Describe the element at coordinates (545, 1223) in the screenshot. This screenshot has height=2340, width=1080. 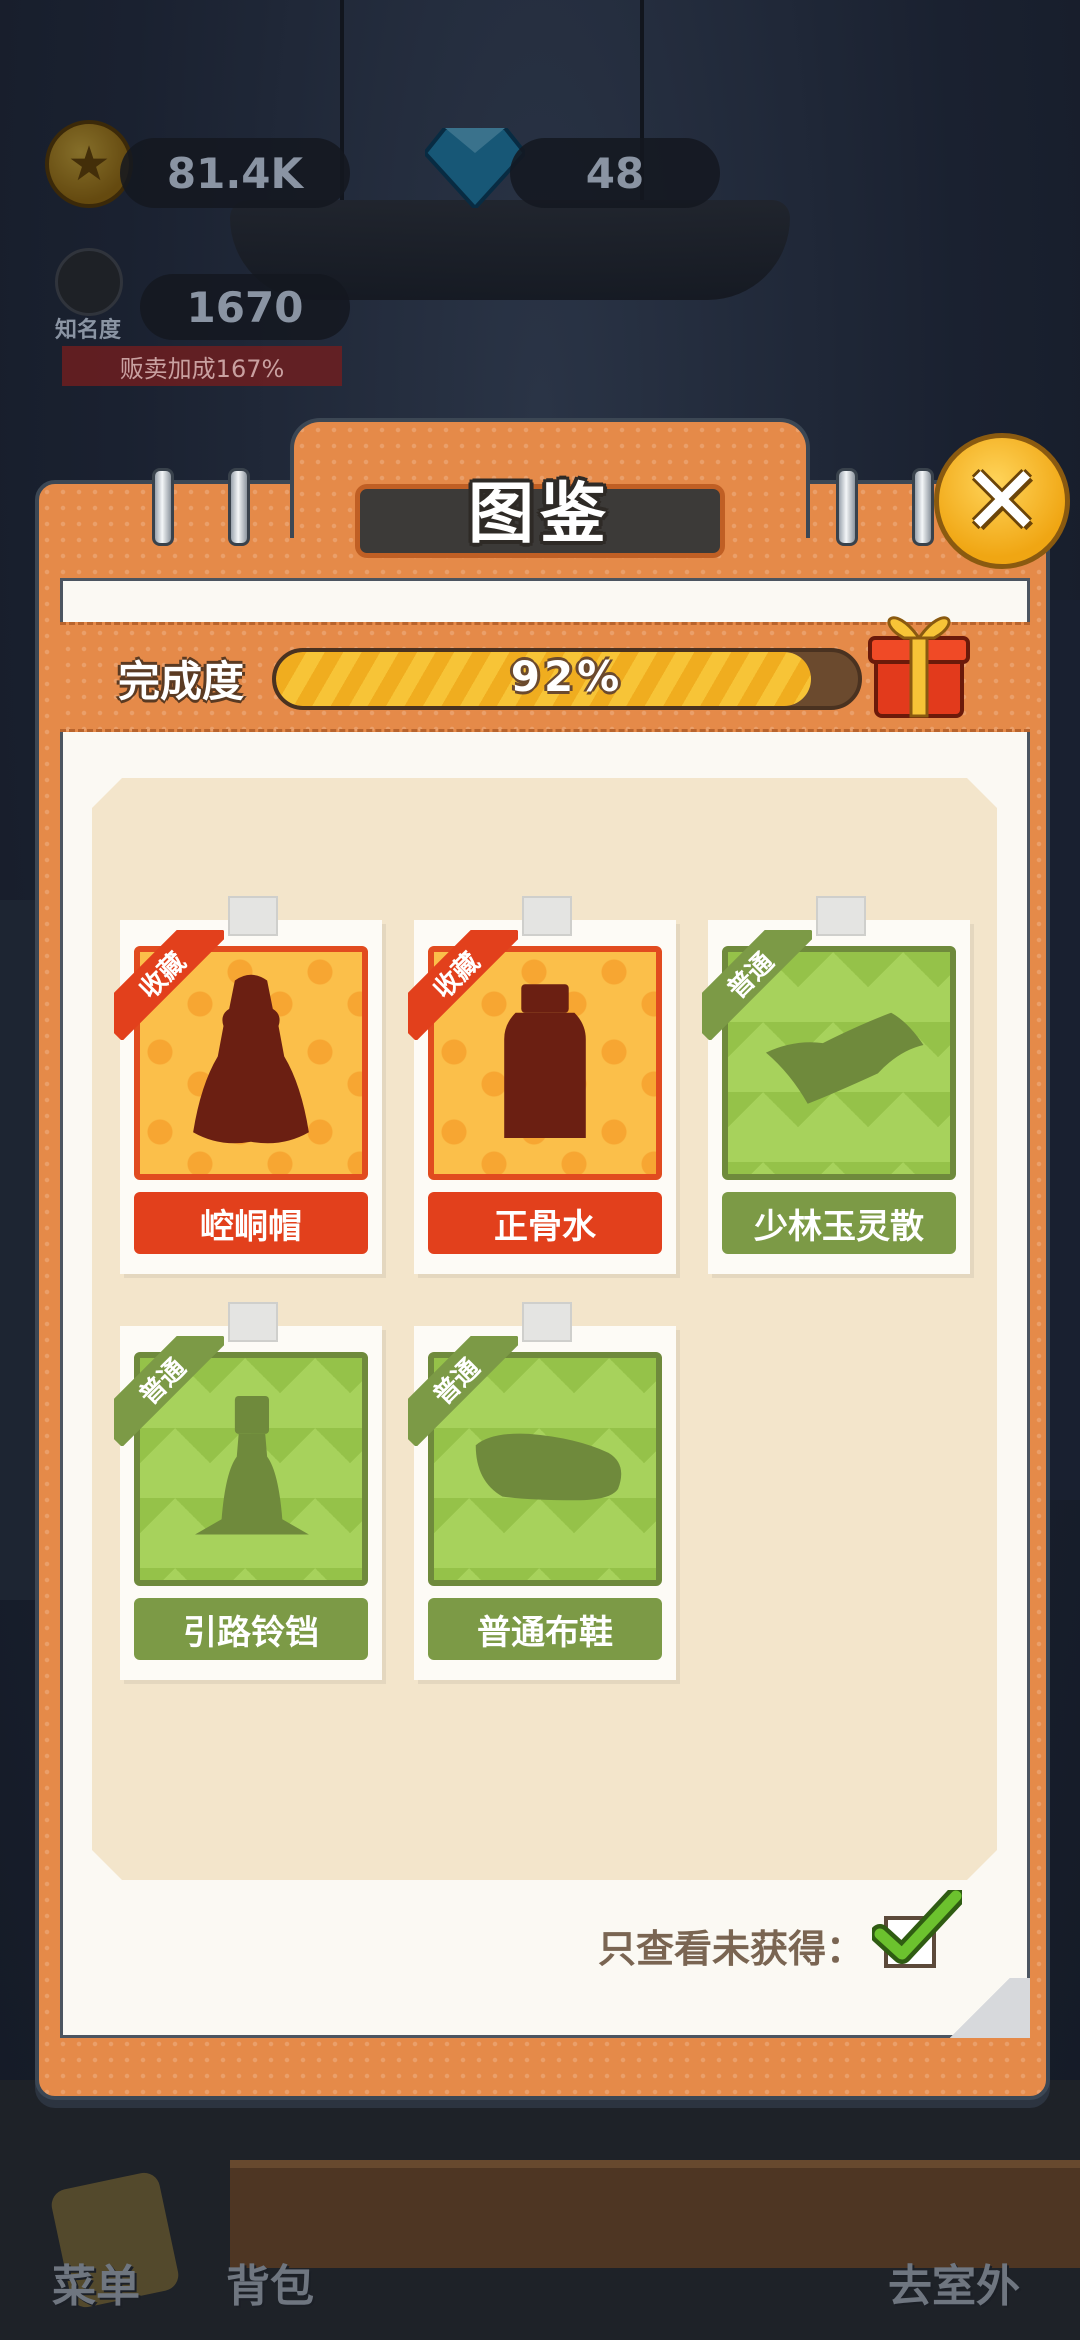
I see `item-name: 正骨水` at that location.